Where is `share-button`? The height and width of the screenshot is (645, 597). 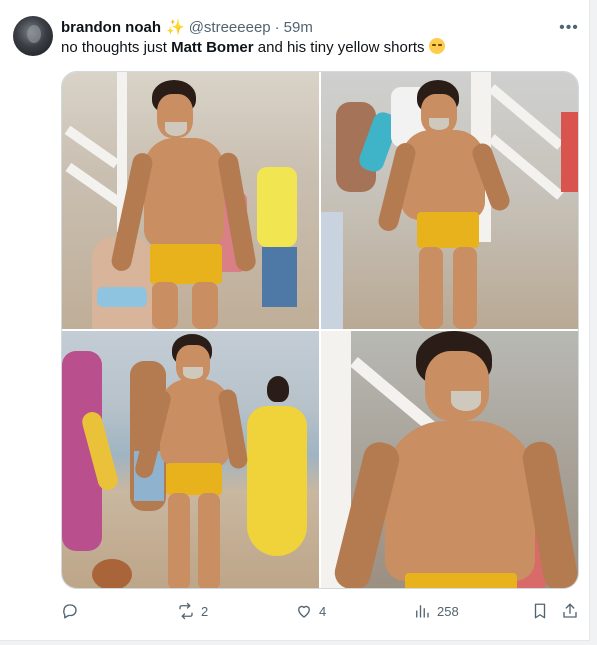 share-button is located at coordinates (570, 611).